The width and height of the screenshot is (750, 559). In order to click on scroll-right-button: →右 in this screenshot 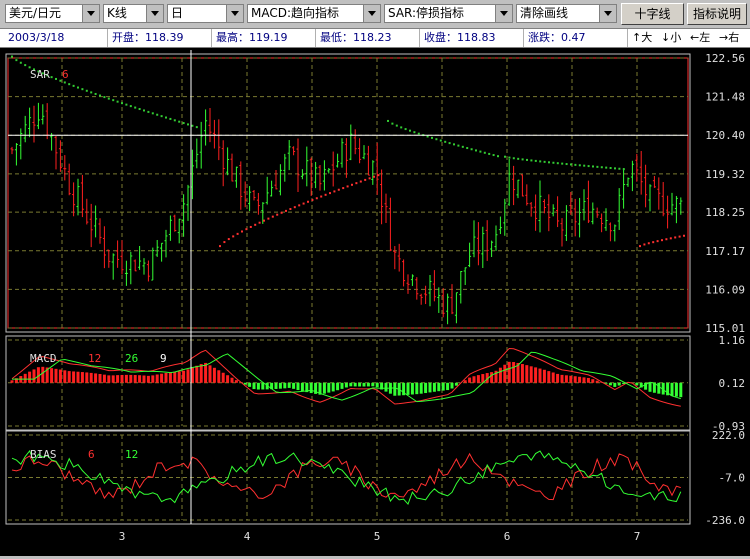, I will do `click(729, 38)`.